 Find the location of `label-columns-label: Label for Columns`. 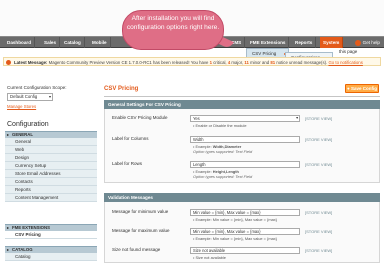

label-columns-label: Label for Columns is located at coordinates (130, 138).